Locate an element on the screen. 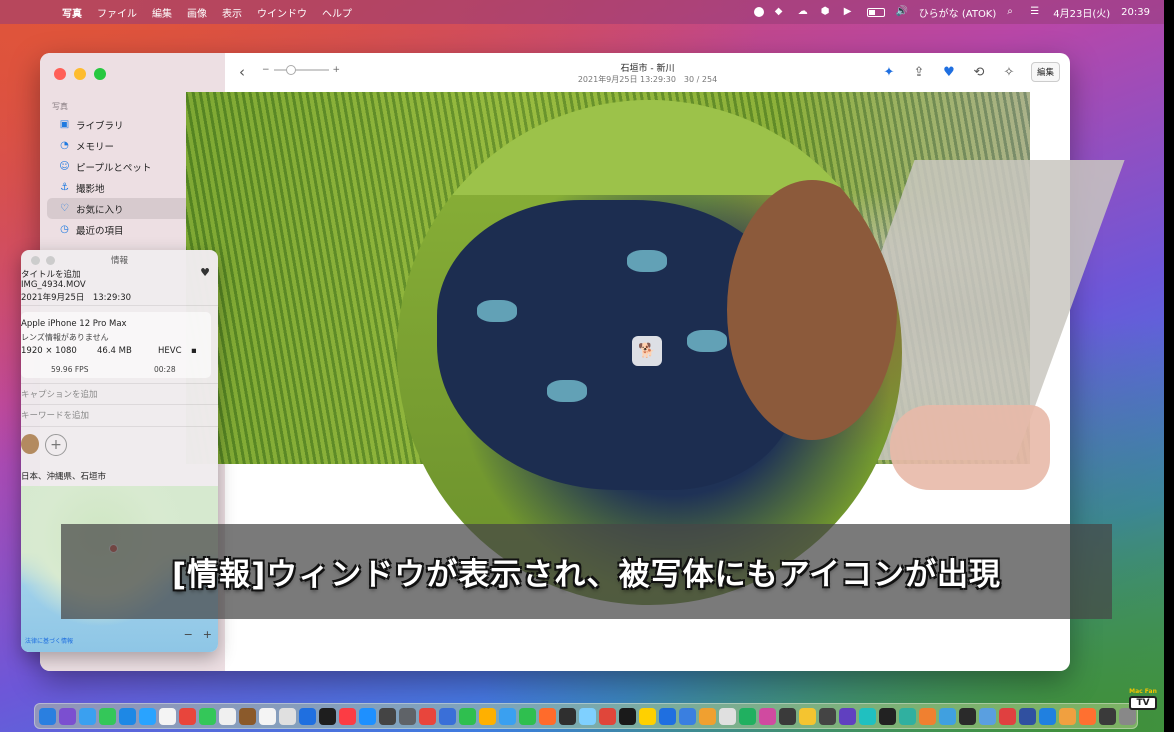 The height and width of the screenshot is (732, 1174). rotate-icon: ⟲ is located at coordinates (979, 72).